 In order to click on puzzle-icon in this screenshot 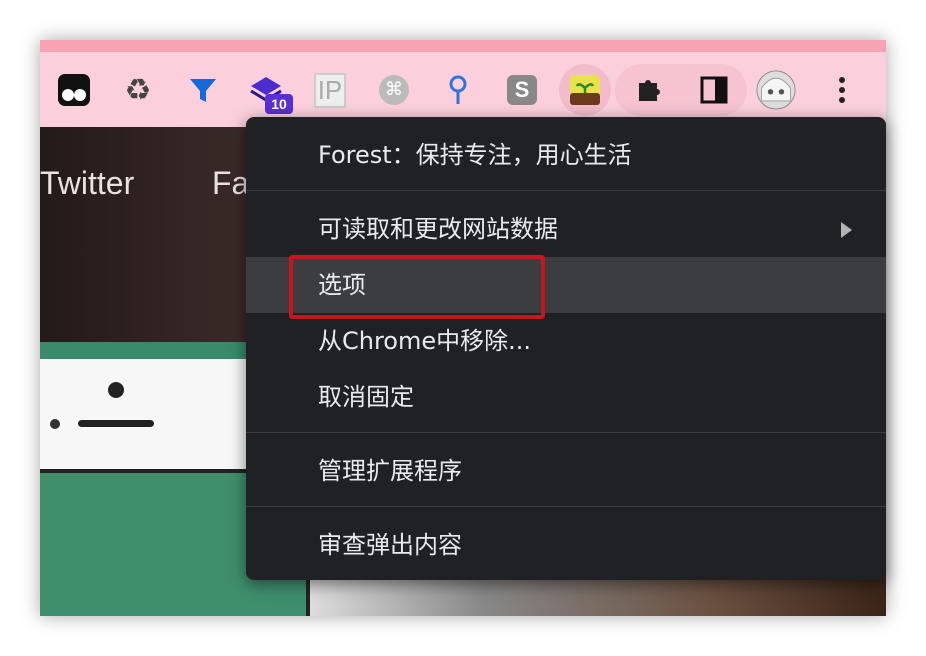, I will do `click(650, 90)`.